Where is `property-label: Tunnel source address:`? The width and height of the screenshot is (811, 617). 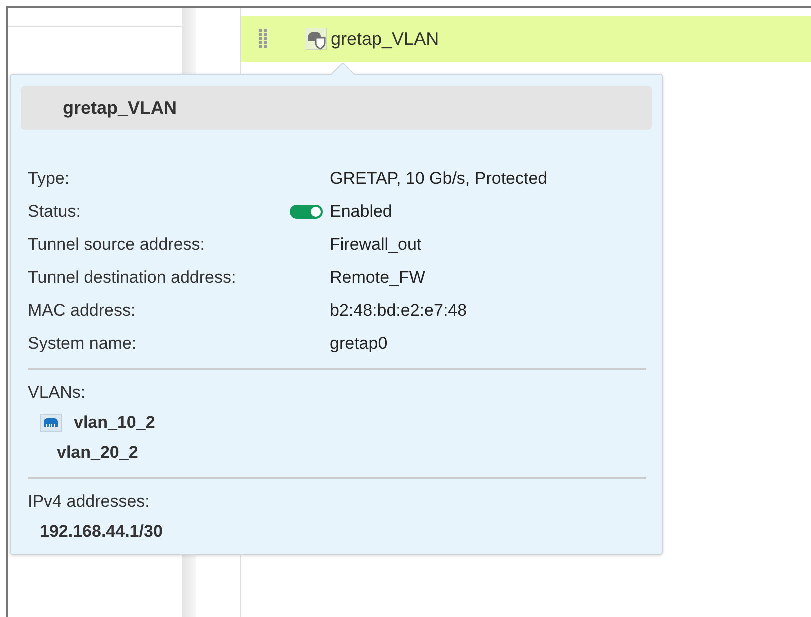 property-label: Tunnel source address: is located at coordinates (117, 245).